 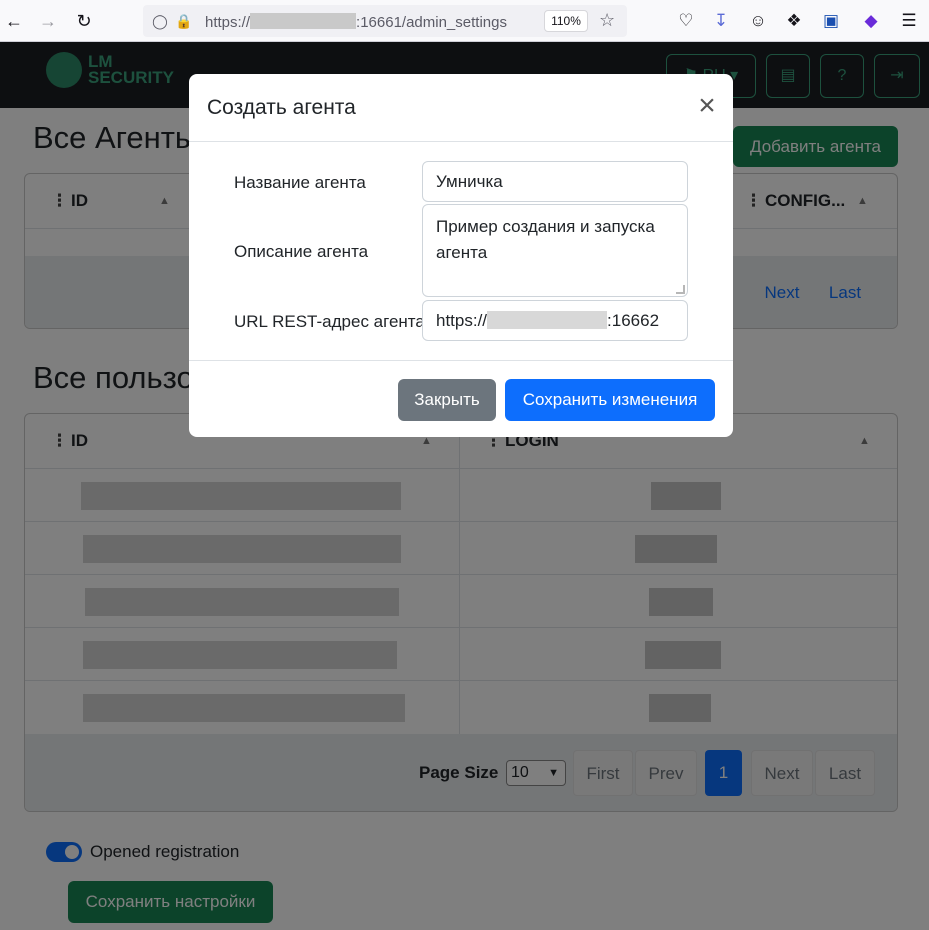 I want to click on agent-name-label: Название агента, so click(x=300, y=182).